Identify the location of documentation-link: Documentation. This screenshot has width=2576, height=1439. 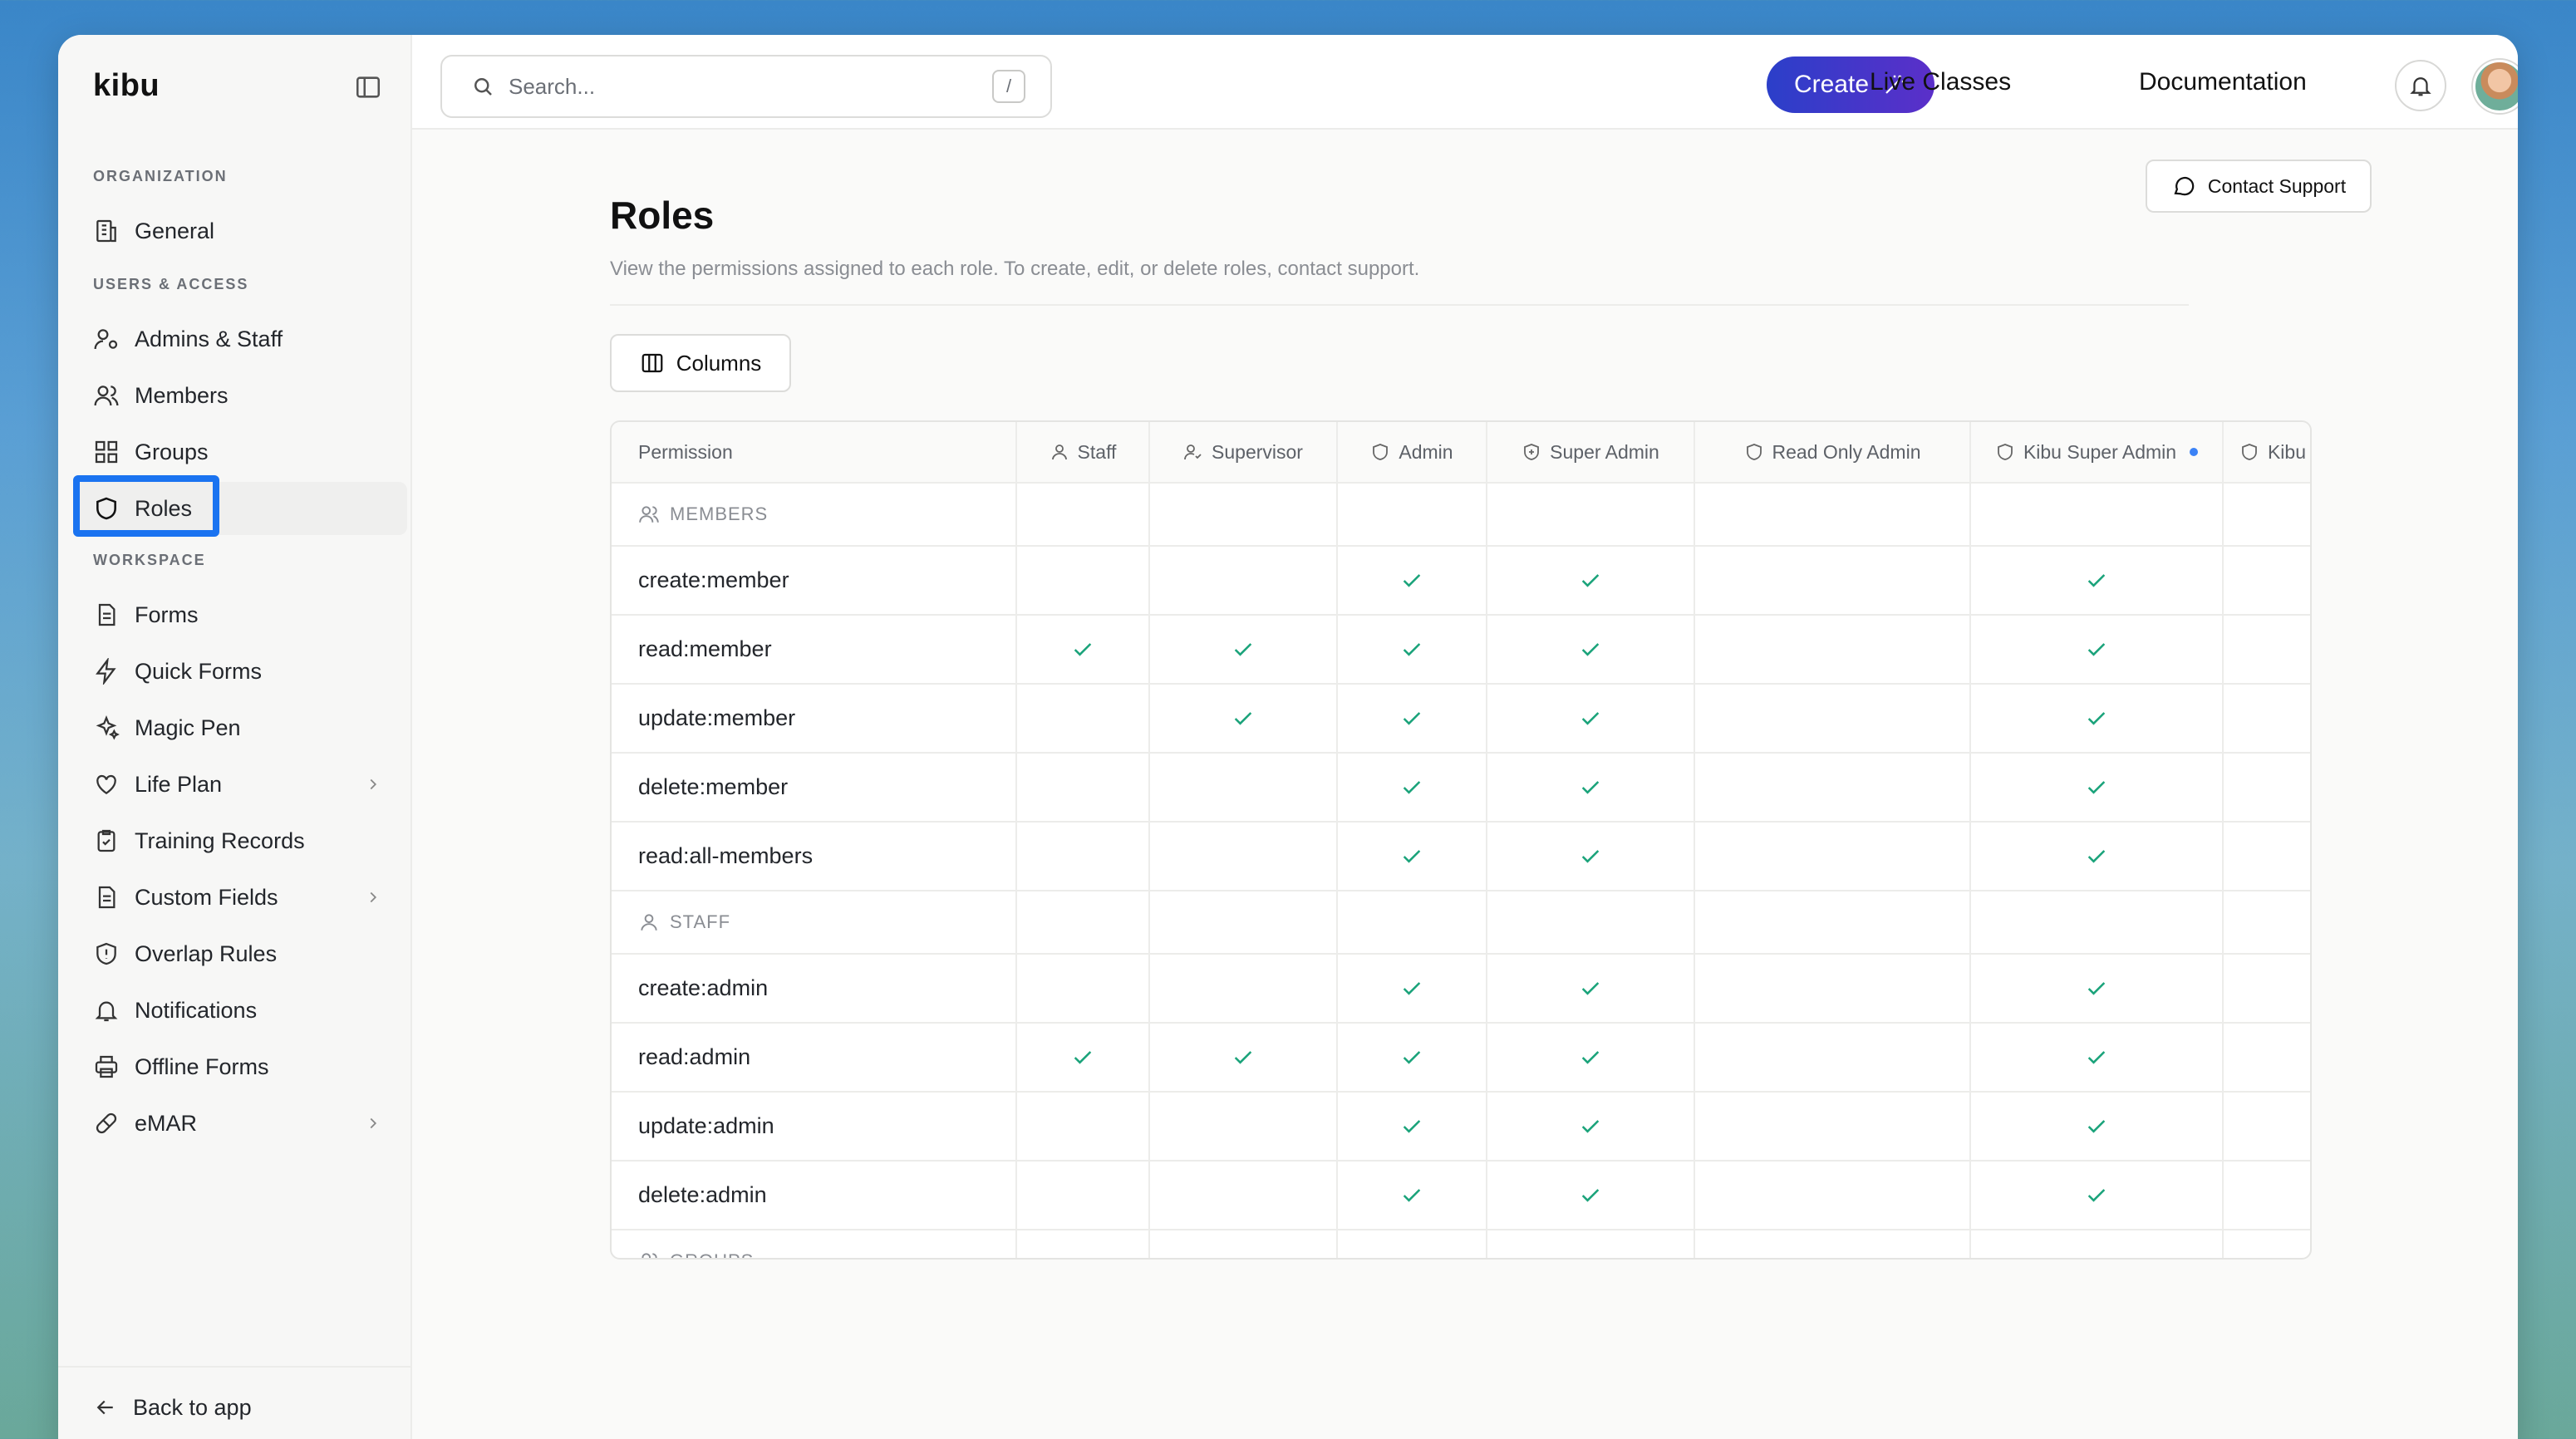
(2223, 82).